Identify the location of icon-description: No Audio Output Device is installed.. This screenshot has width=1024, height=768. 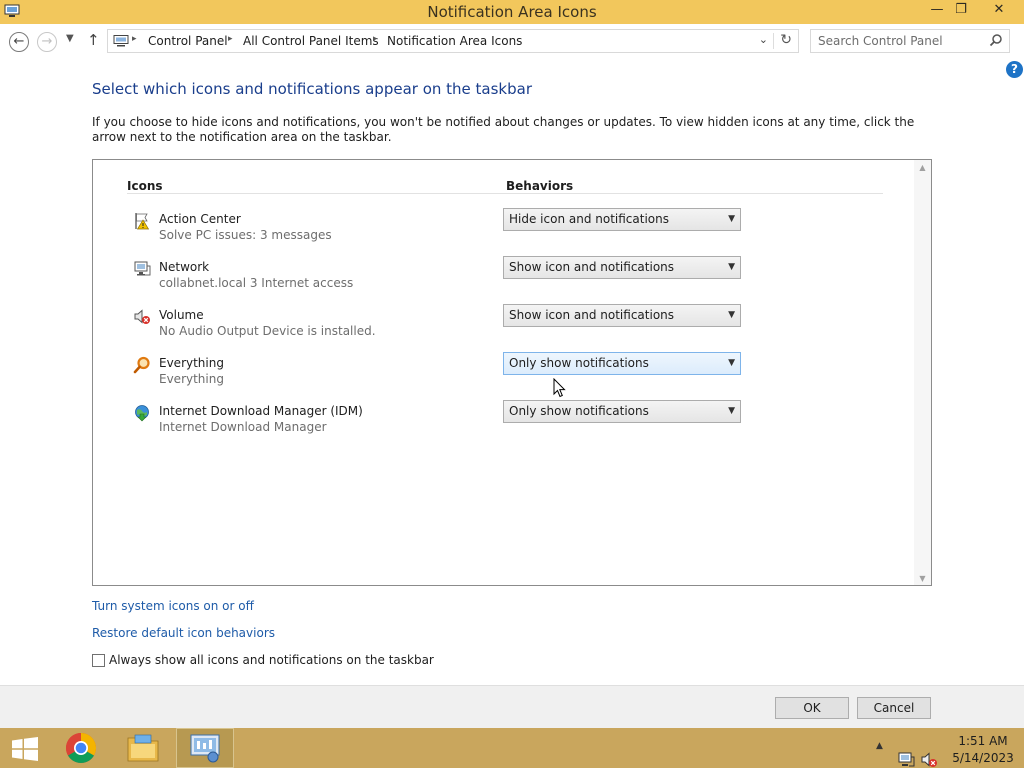
(267, 331).